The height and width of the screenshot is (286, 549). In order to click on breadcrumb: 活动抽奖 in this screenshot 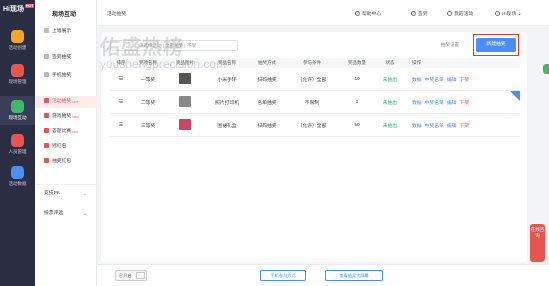, I will do `click(117, 14)`.